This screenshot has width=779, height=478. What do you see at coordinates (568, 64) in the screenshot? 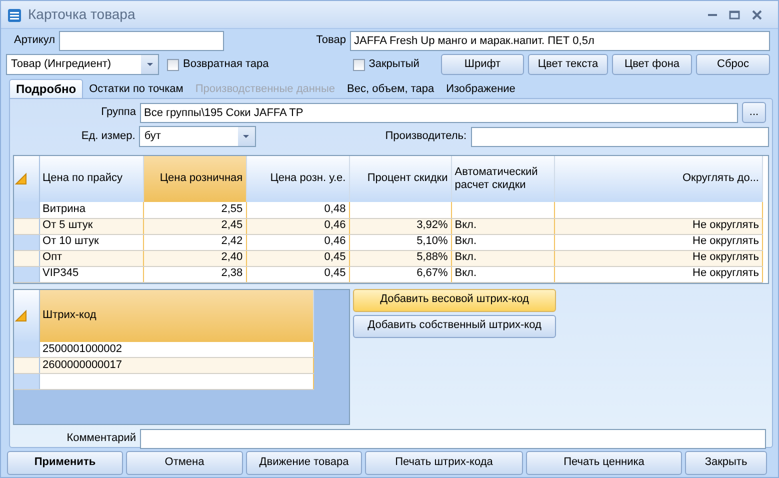
I see `style-button: Цвет текста` at bounding box center [568, 64].